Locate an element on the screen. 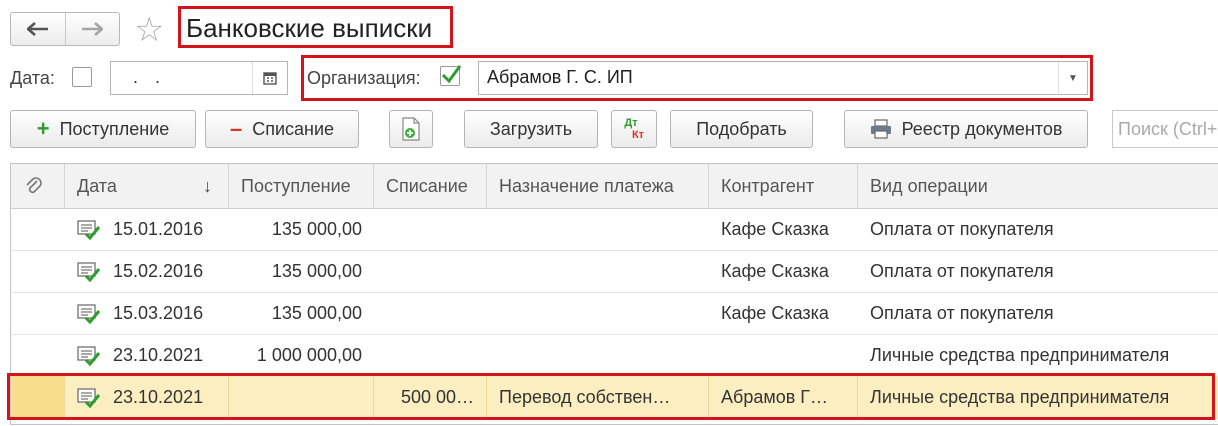  cell-date-text: 15.03.2016 is located at coordinates (158, 313).